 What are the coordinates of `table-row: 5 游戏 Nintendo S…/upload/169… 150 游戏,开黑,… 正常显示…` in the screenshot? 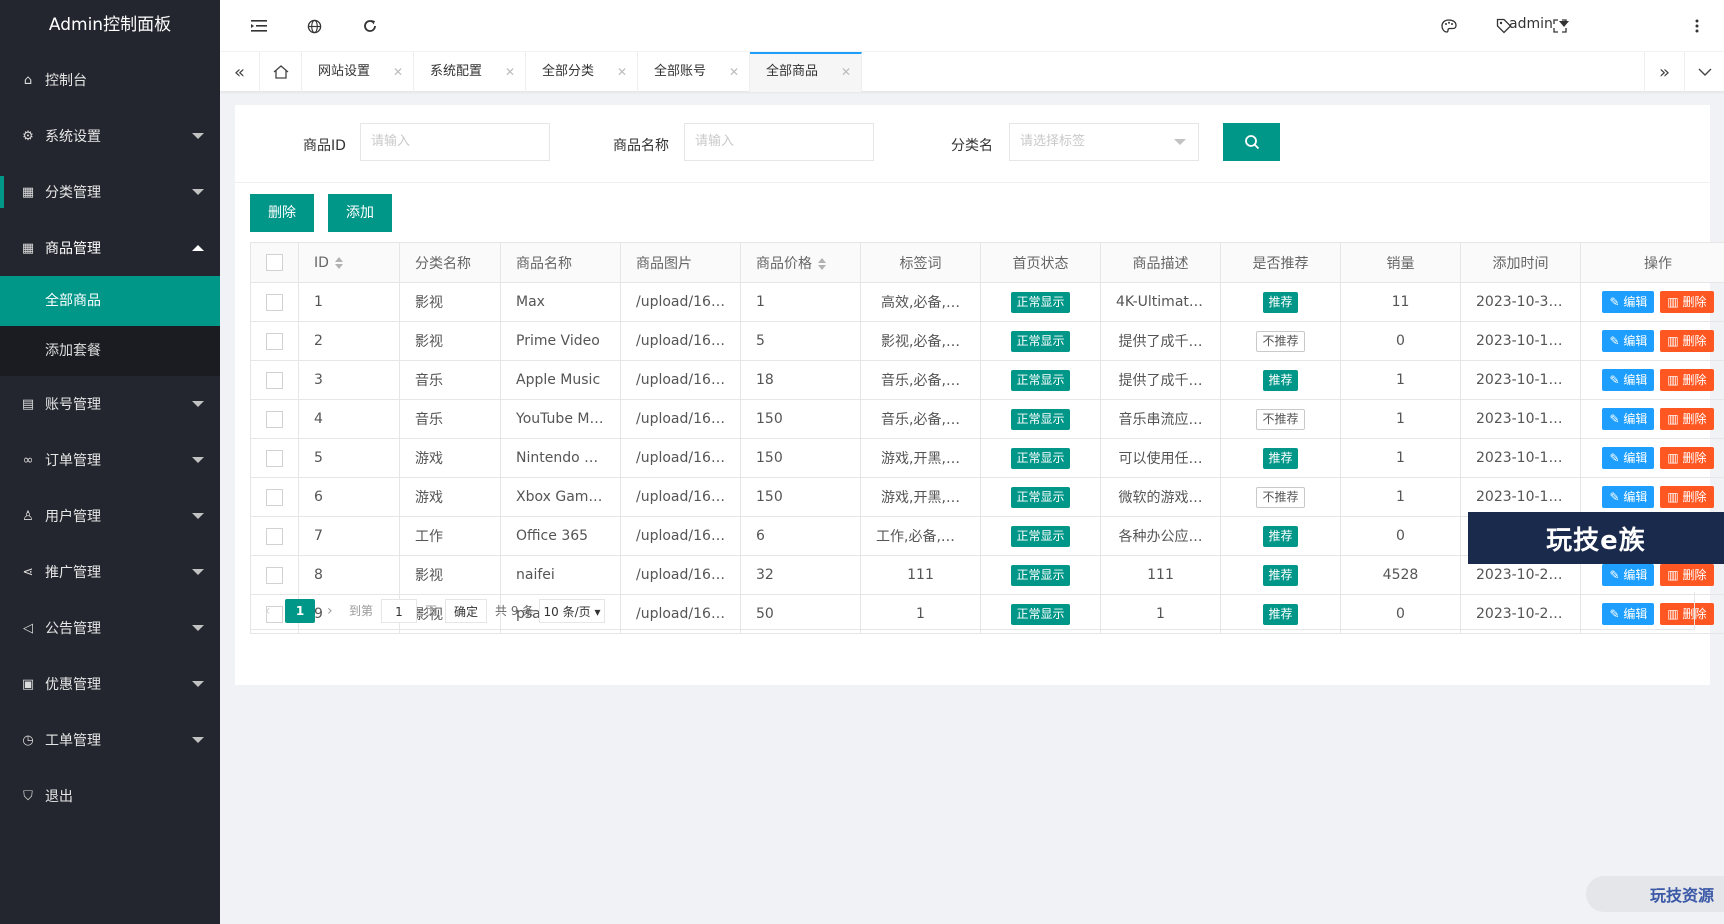 It's located at (987, 458).